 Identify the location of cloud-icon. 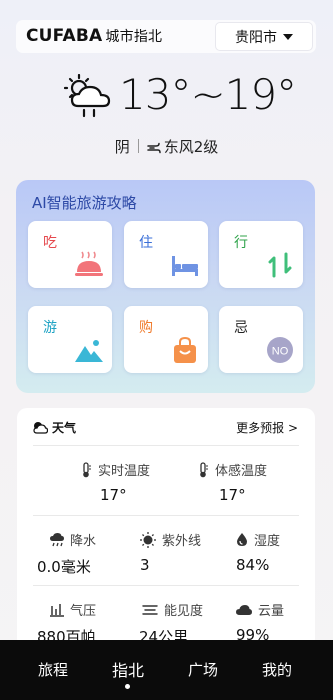
(244, 609).